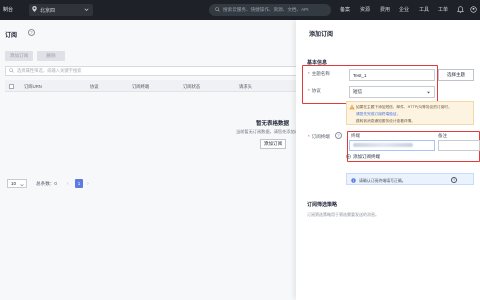 This screenshot has height=300, width=480. Describe the element at coordinates (273, 144) in the screenshot. I see `empty-add-subscription-button: 添加订阅` at that location.